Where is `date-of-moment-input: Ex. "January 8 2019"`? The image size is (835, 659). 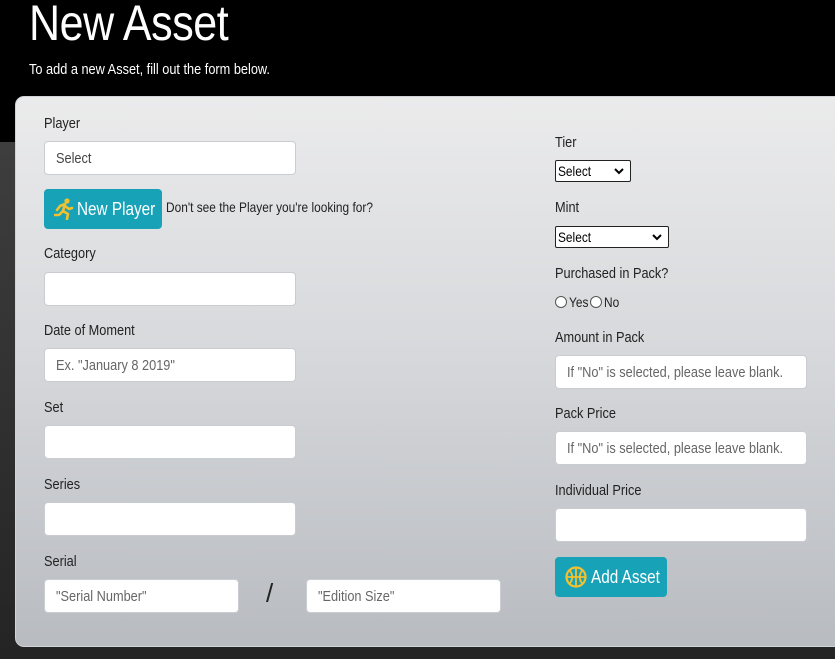 date-of-moment-input: Ex. "January 8 2019" is located at coordinates (170, 365).